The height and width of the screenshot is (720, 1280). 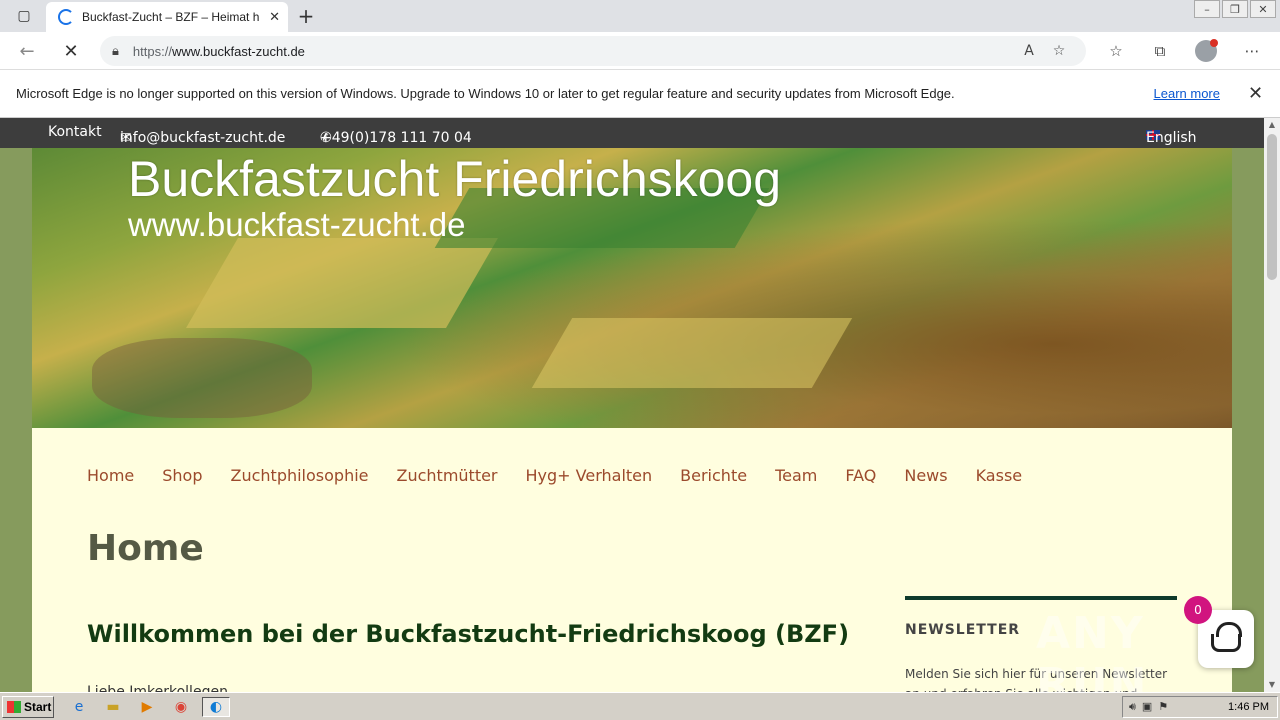 I want to click on stop-icon: ✕, so click(x=71, y=51).